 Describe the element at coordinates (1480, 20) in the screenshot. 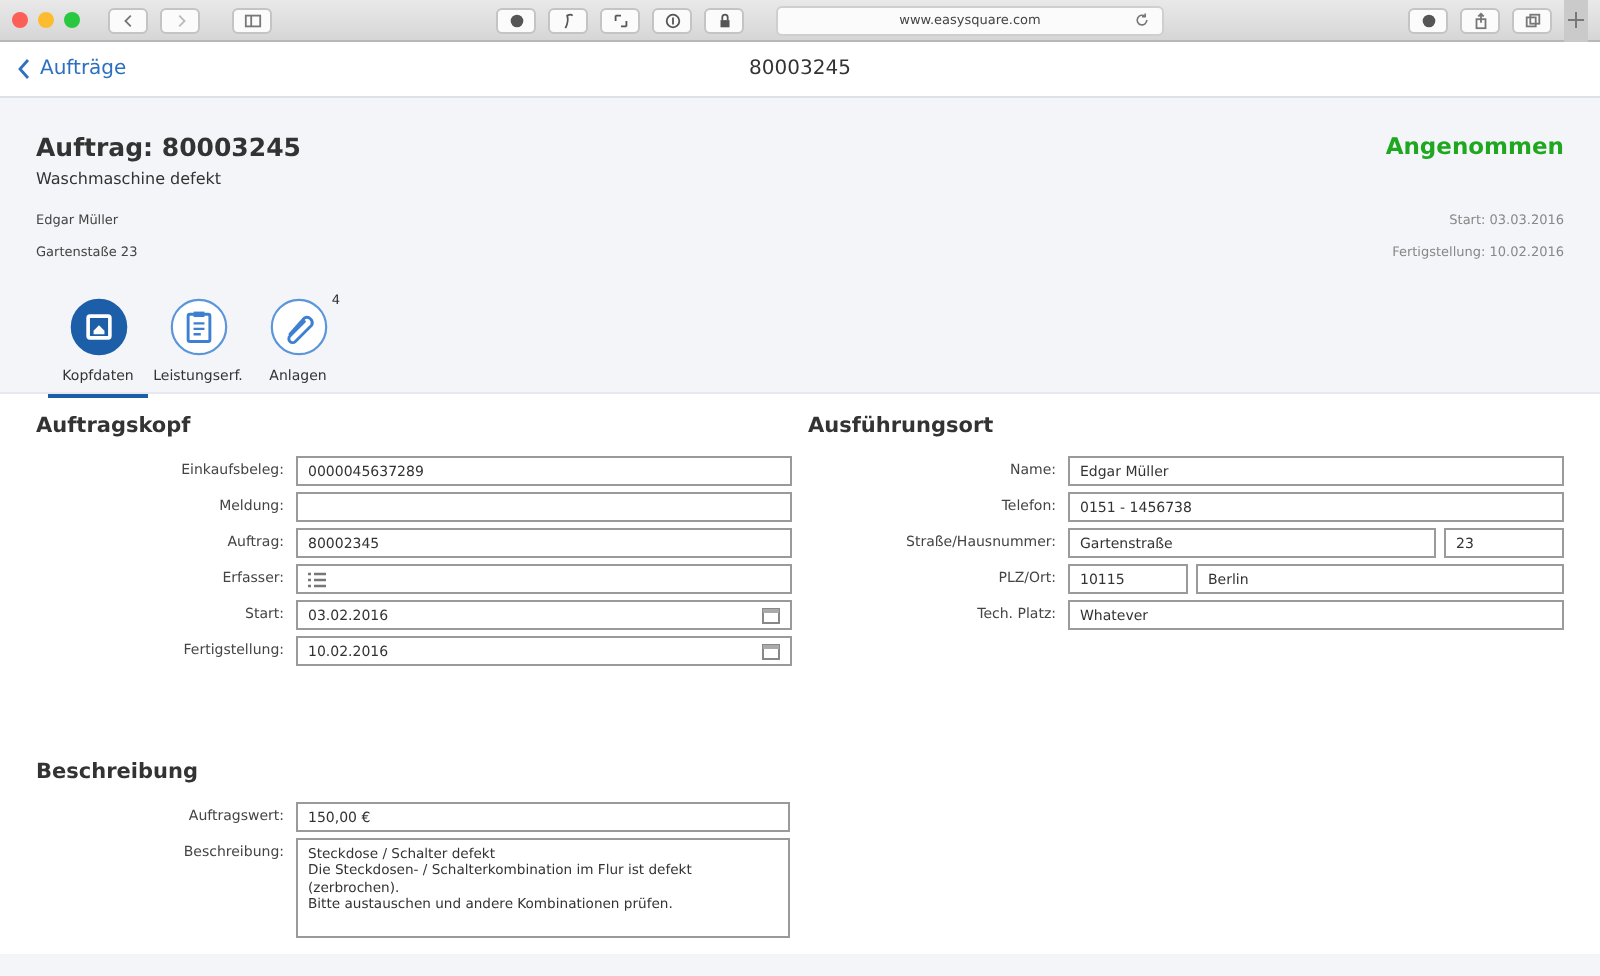

I see `share-icon` at that location.